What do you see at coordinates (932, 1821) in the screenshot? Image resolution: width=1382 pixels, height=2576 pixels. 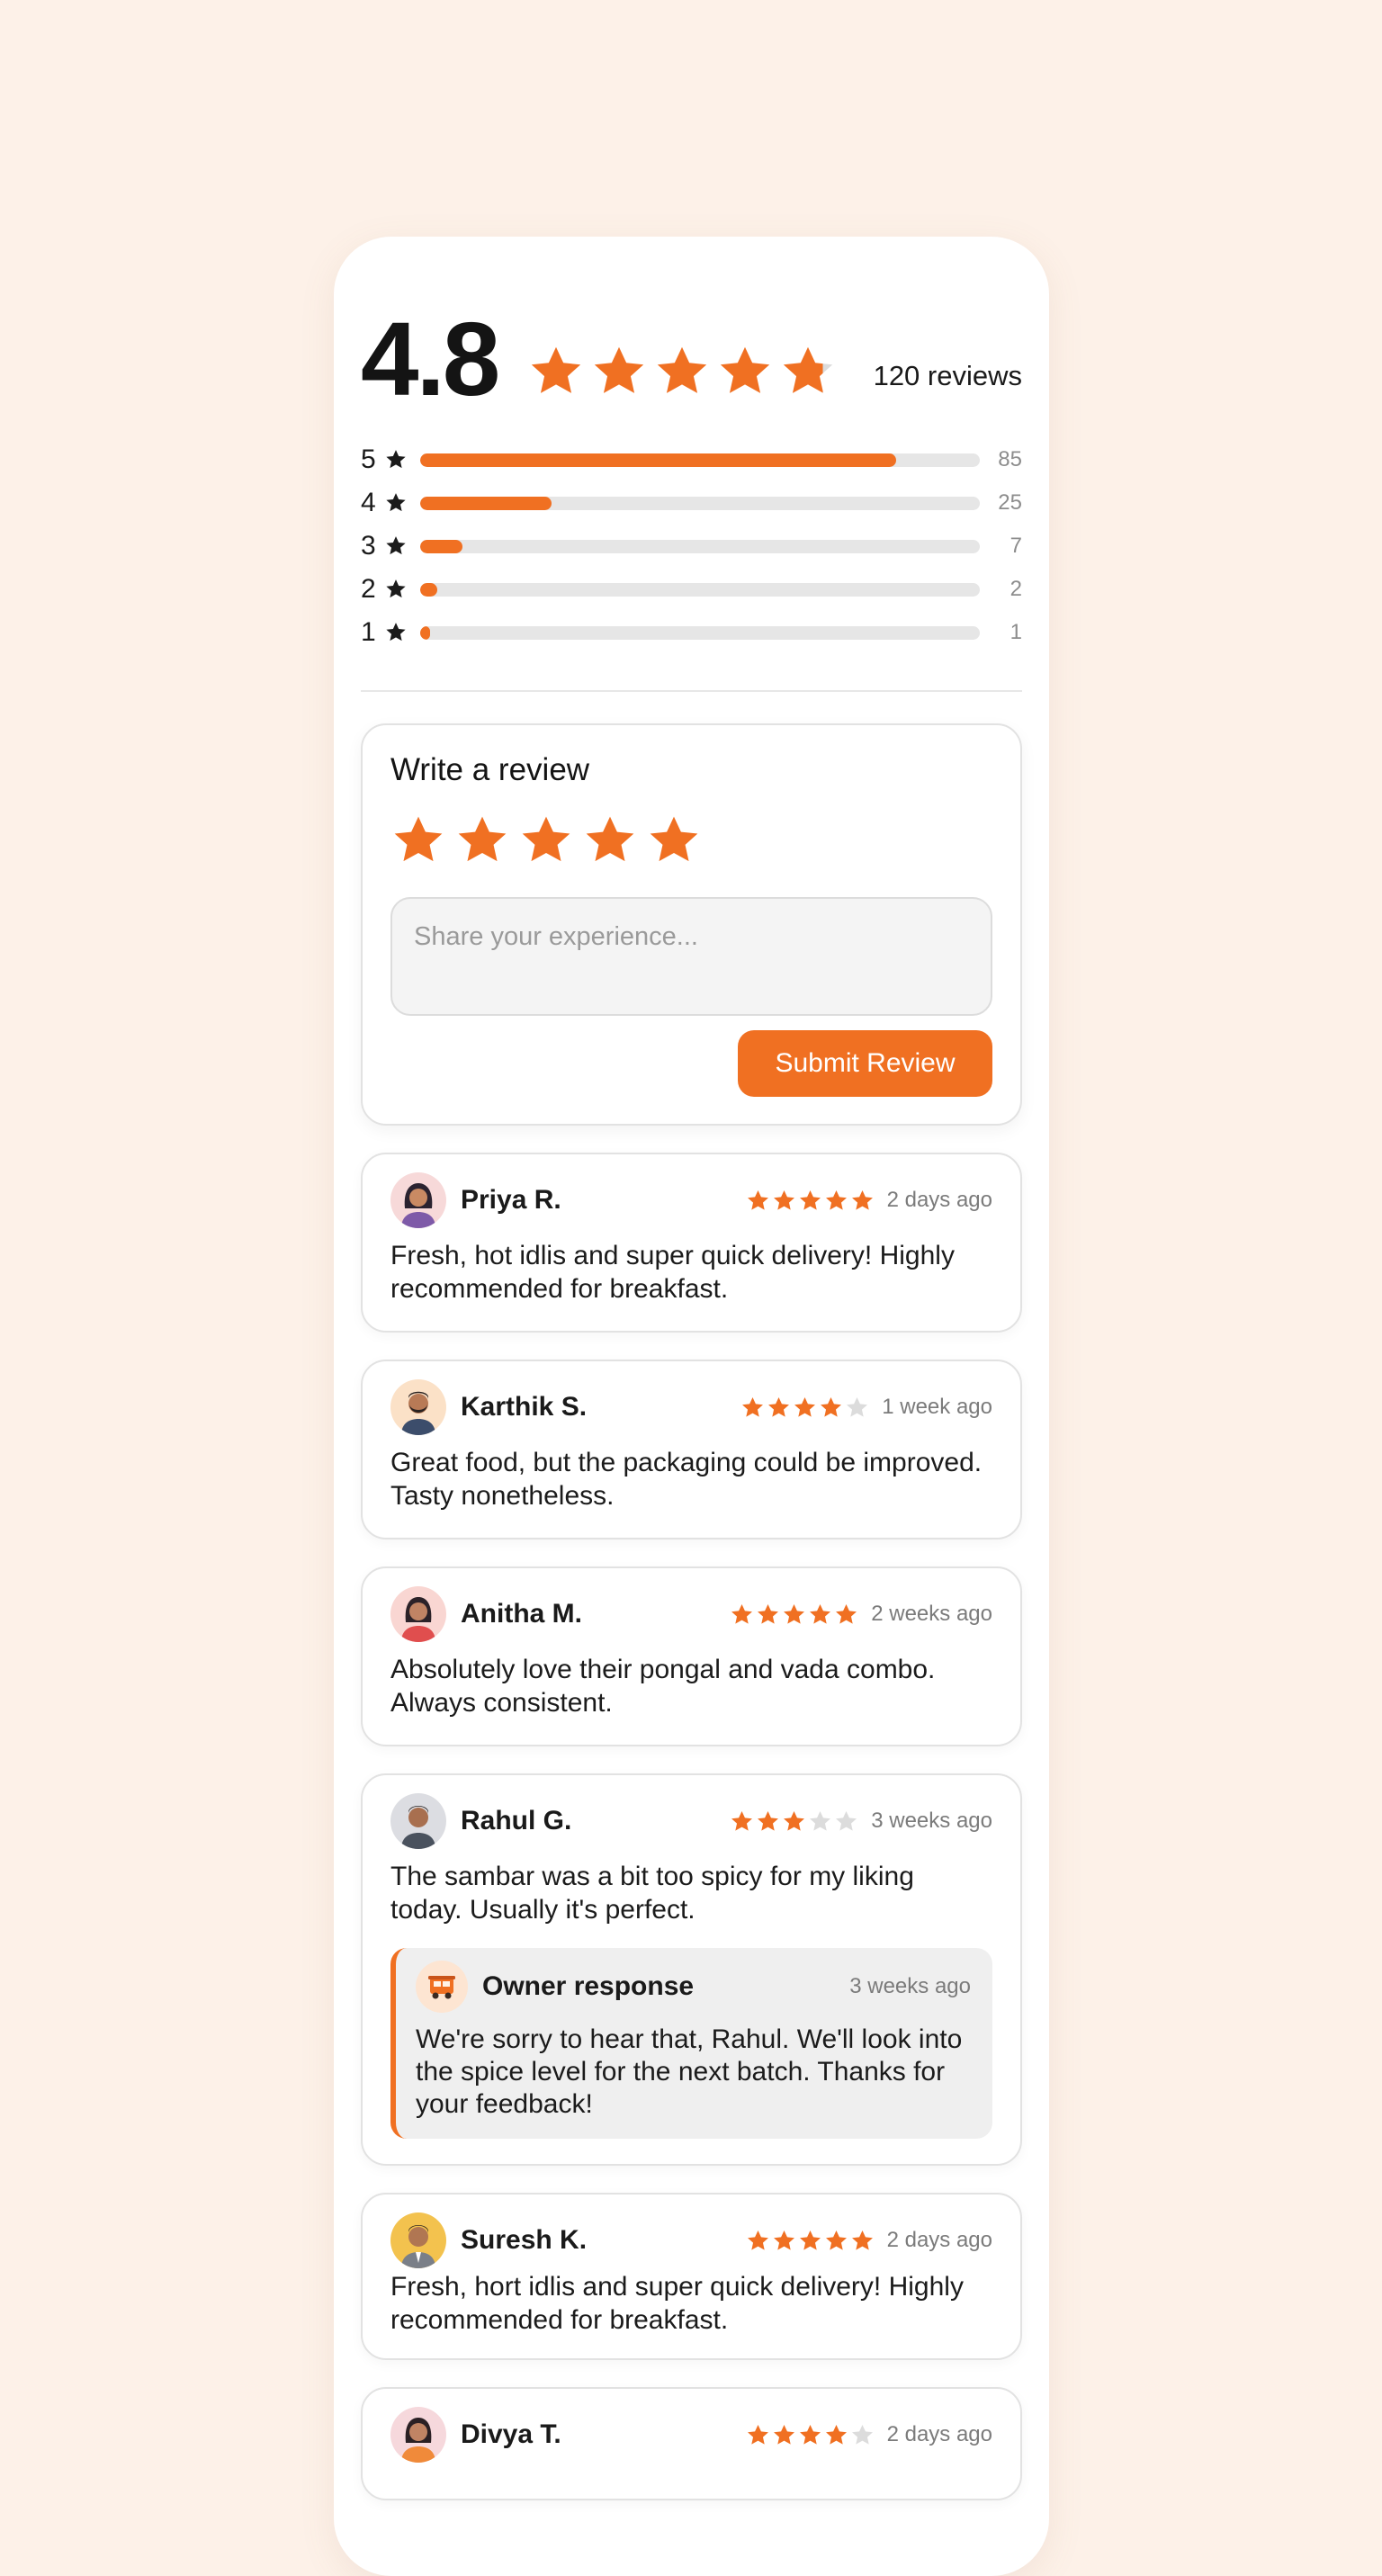 I see `review-date: 3 weeks ago` at bounding box center [932, 1821].